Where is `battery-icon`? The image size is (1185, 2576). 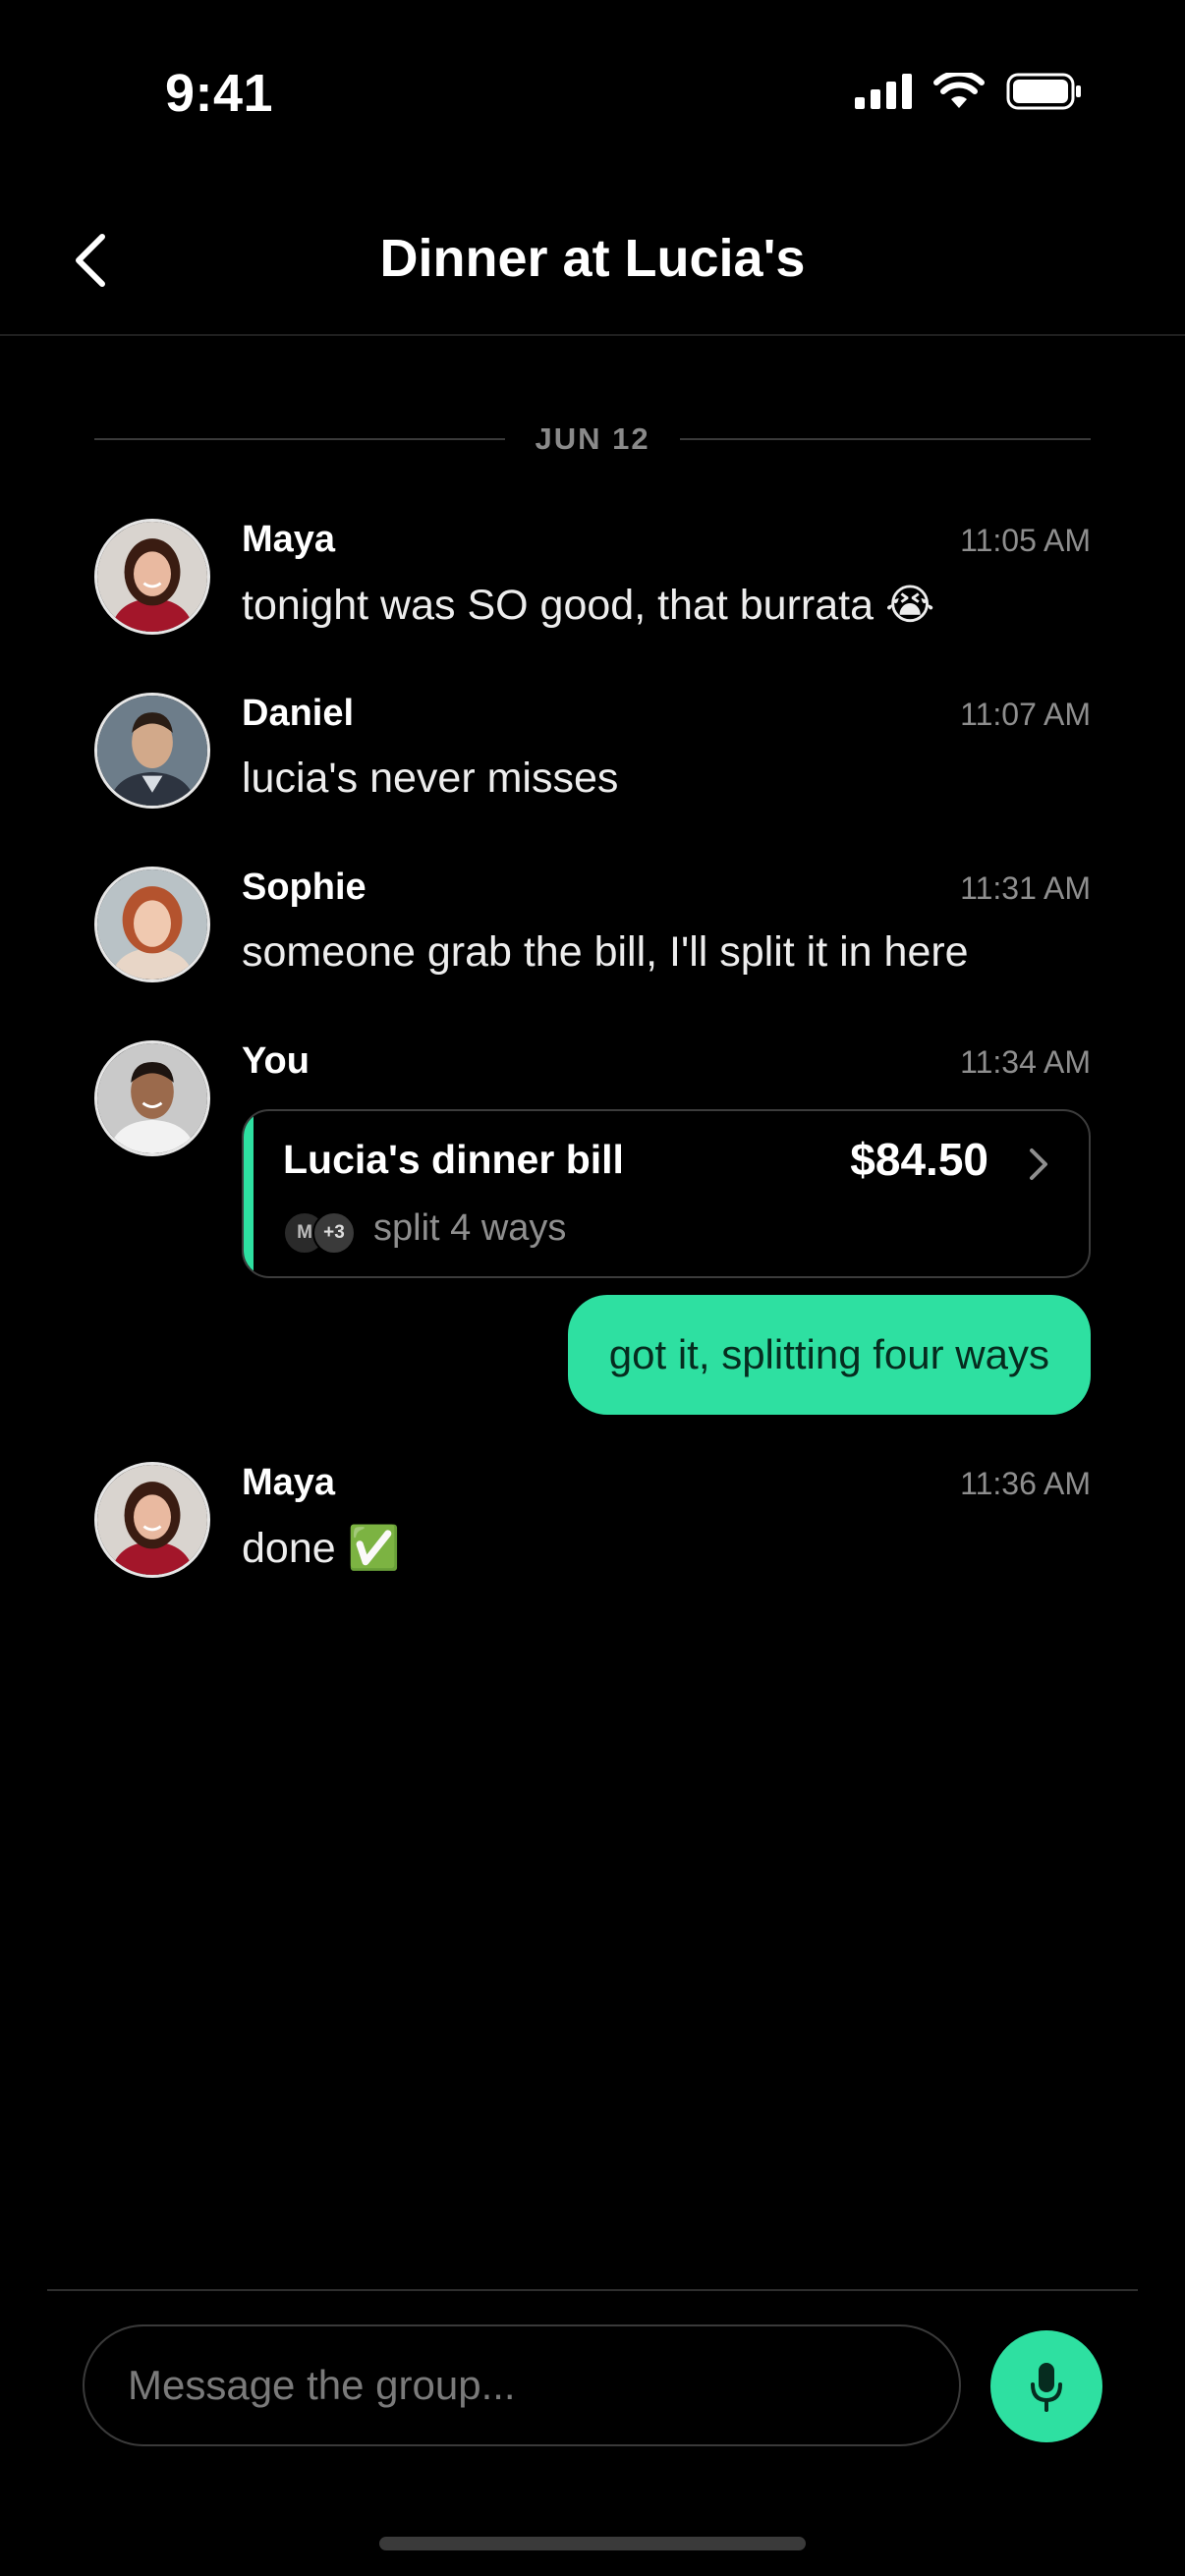 battery-icon is located at coordinates (1044, 91).